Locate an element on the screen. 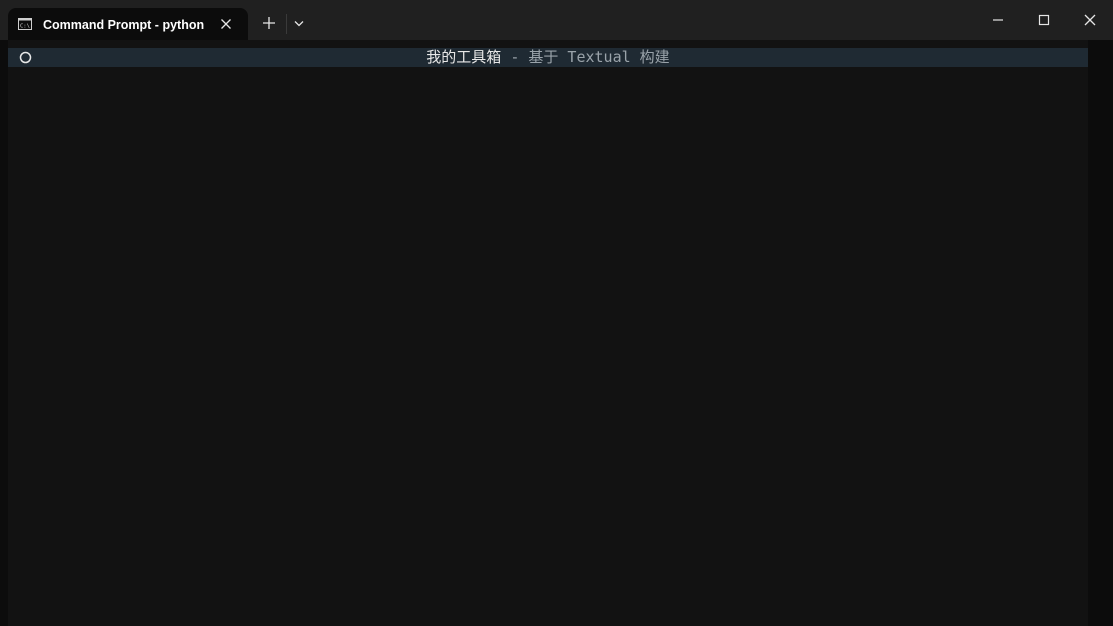 This screenshot has width=1113, height=626. app-title-sub: - 基于 Textual 构建 is located at coordinates (585, 57).